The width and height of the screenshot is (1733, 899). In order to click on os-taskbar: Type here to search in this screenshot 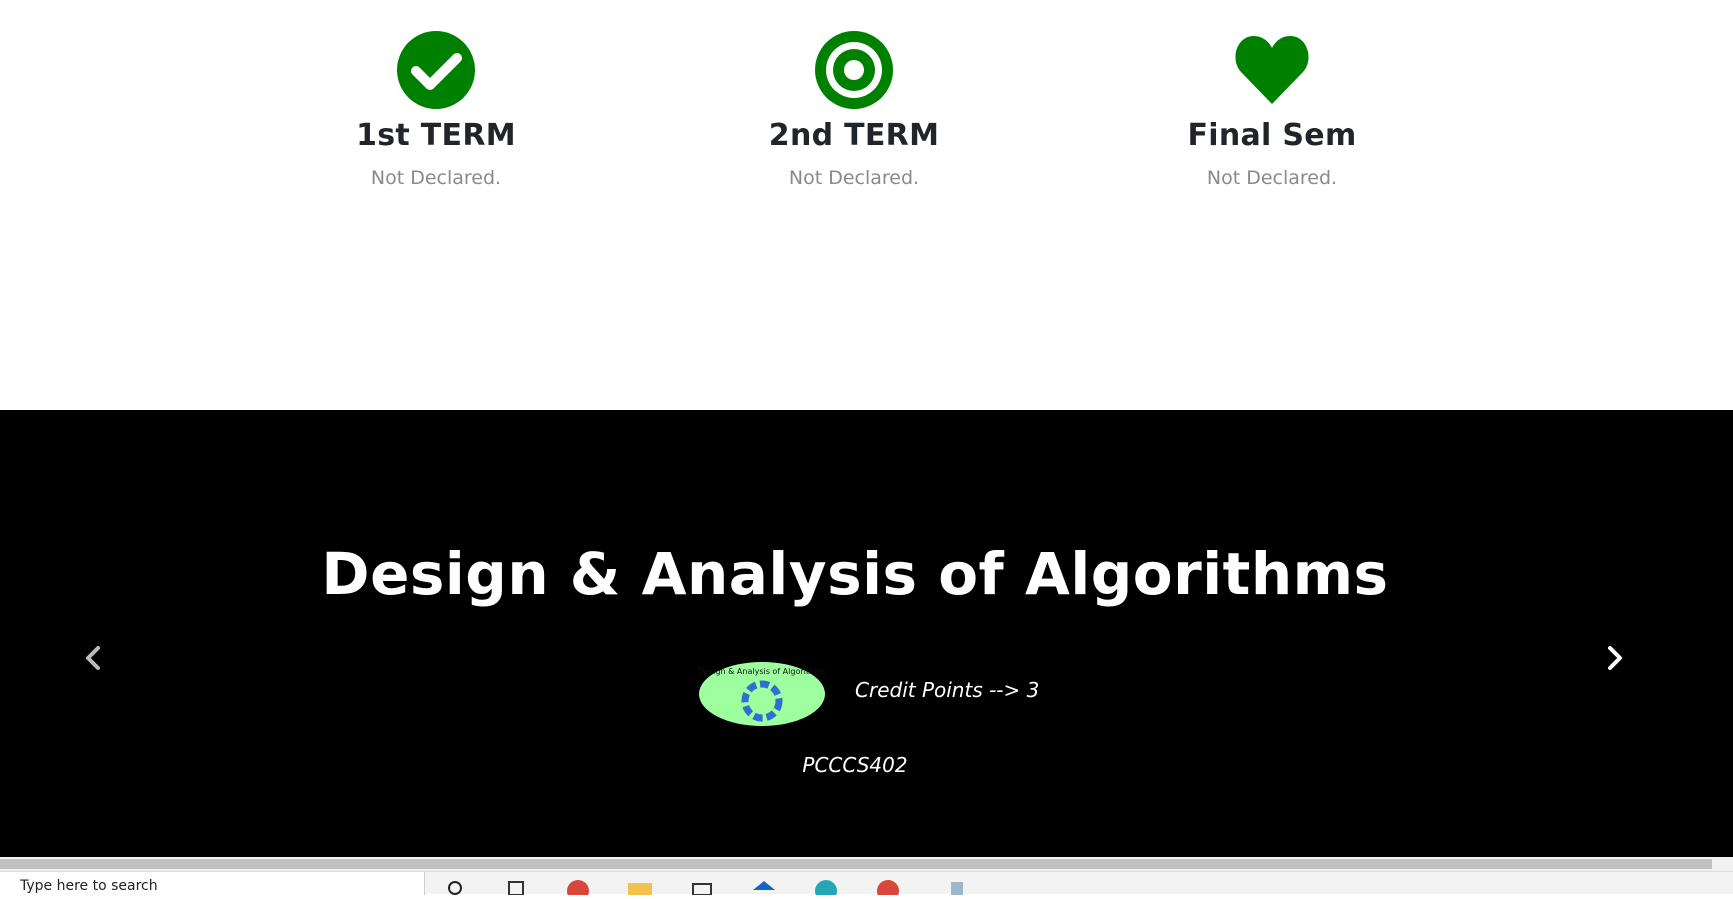, I will do `click(866, 885)`.